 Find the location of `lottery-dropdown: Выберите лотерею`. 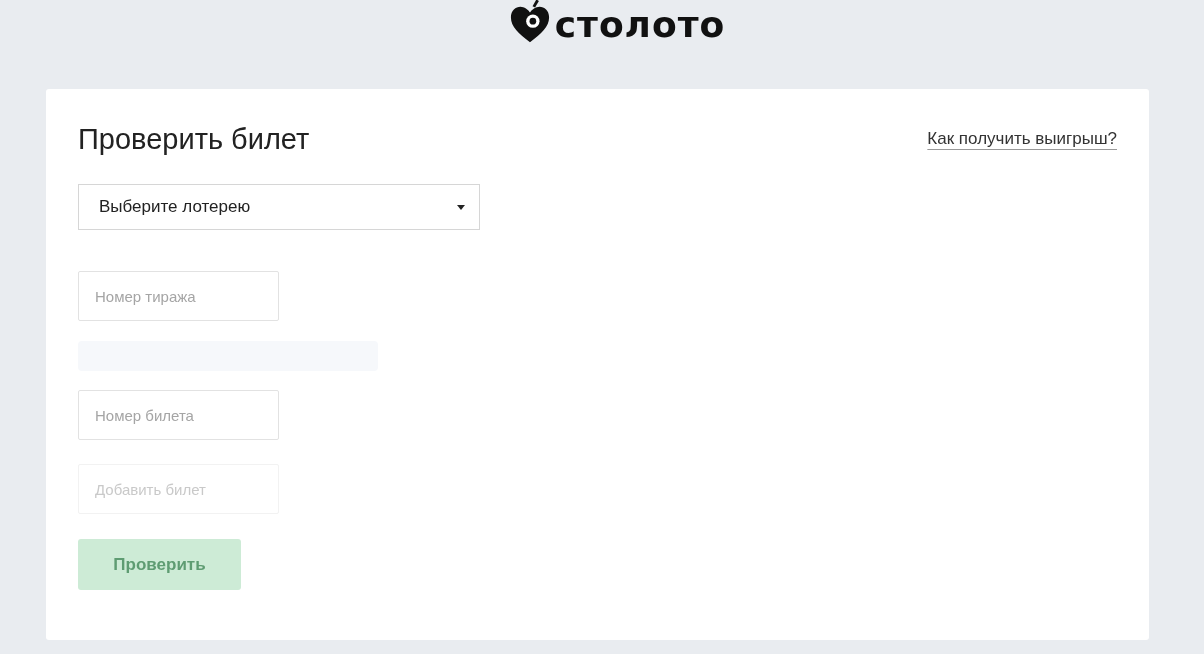

lottery-dropdown: Выберите лотерею is located at coordinates (279, 207).